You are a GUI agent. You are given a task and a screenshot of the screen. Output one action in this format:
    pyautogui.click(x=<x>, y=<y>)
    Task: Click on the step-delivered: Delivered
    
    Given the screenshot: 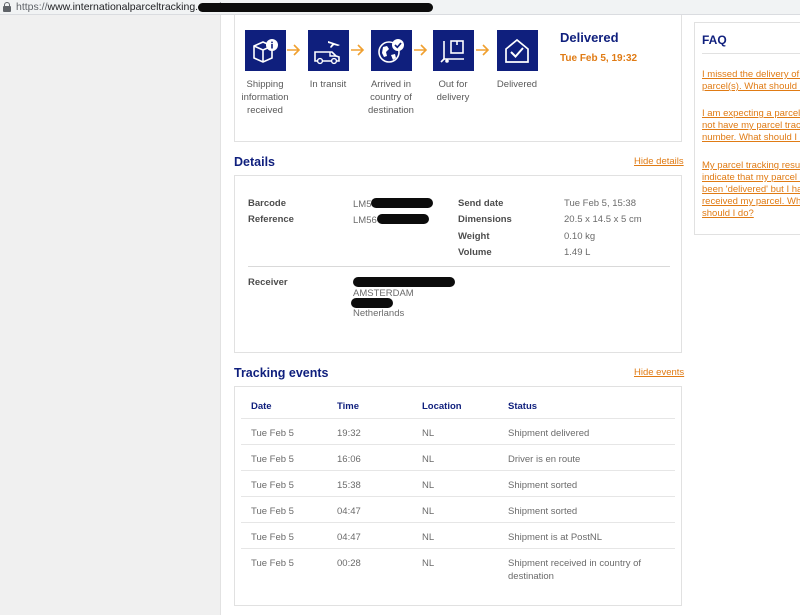 What is the action you would take?
    pyautogui.click(x=517, y=60)
    